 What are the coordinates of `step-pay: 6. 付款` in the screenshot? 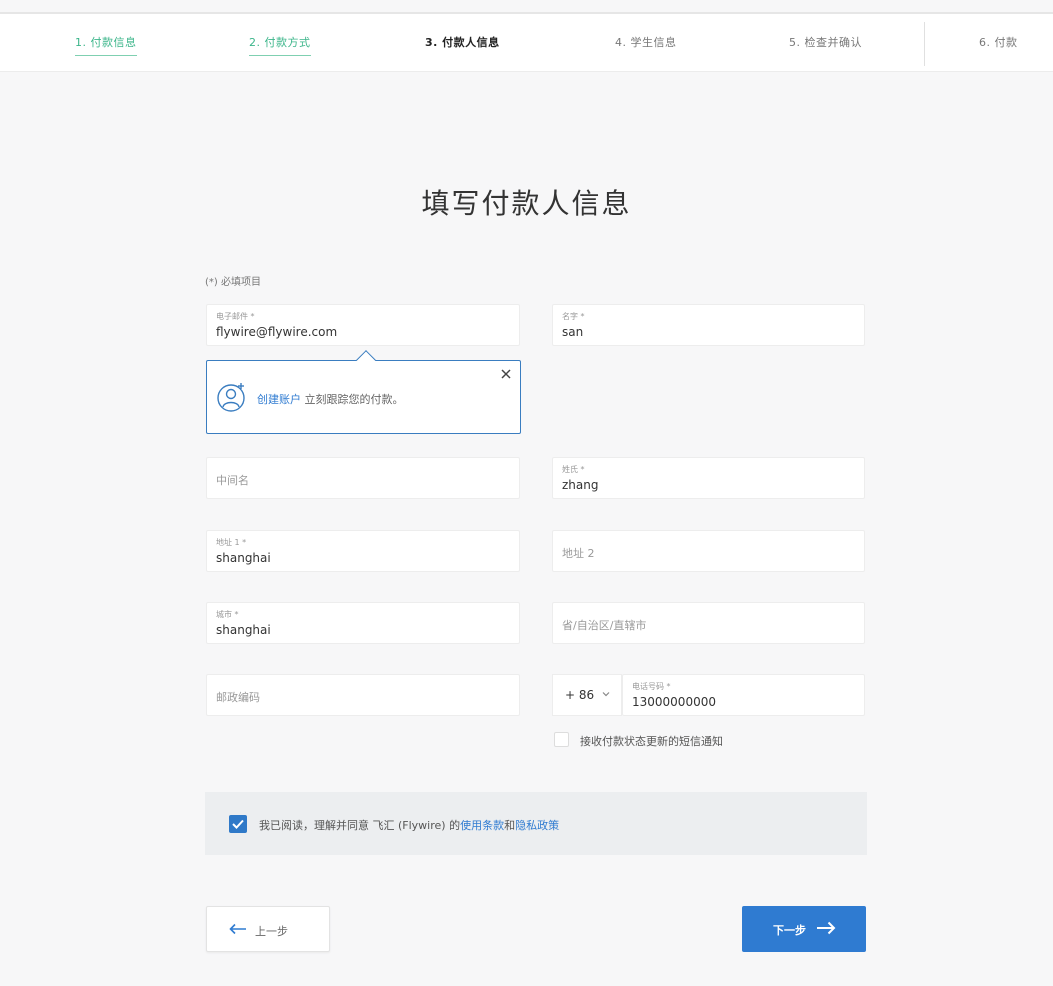 It's located at (998, 42).